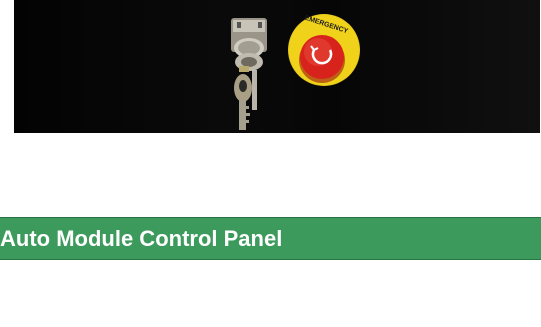  I want to click on key-switch, so click(249, 44).